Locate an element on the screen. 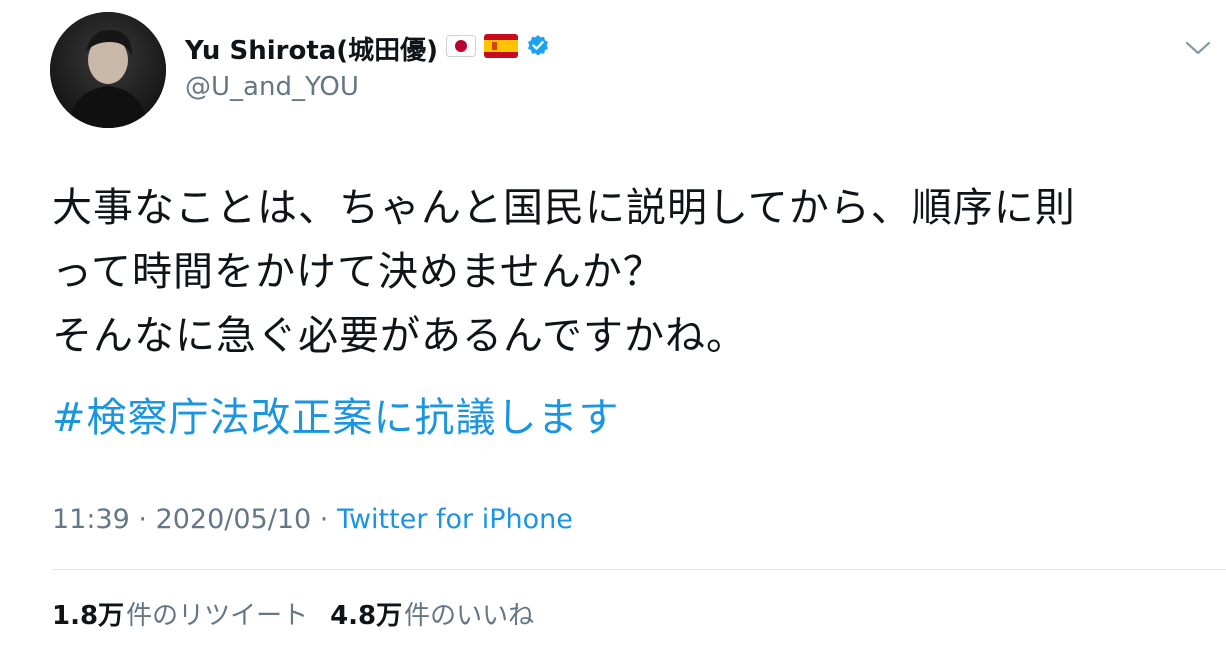 The height and width of the screenshot is (648, 1226). tweet-source-link: Twitter for iPhone is located at coordinates (455, 519).